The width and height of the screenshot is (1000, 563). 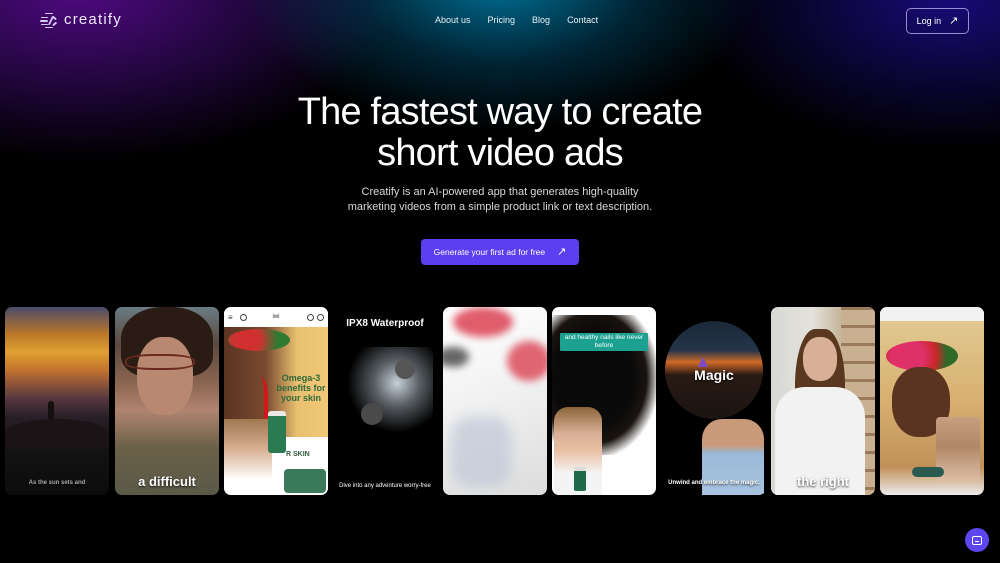 What do you see at coordinates (481, 452) in the screenshot?
I see `hand-blur` at bounding box center [481, 452].